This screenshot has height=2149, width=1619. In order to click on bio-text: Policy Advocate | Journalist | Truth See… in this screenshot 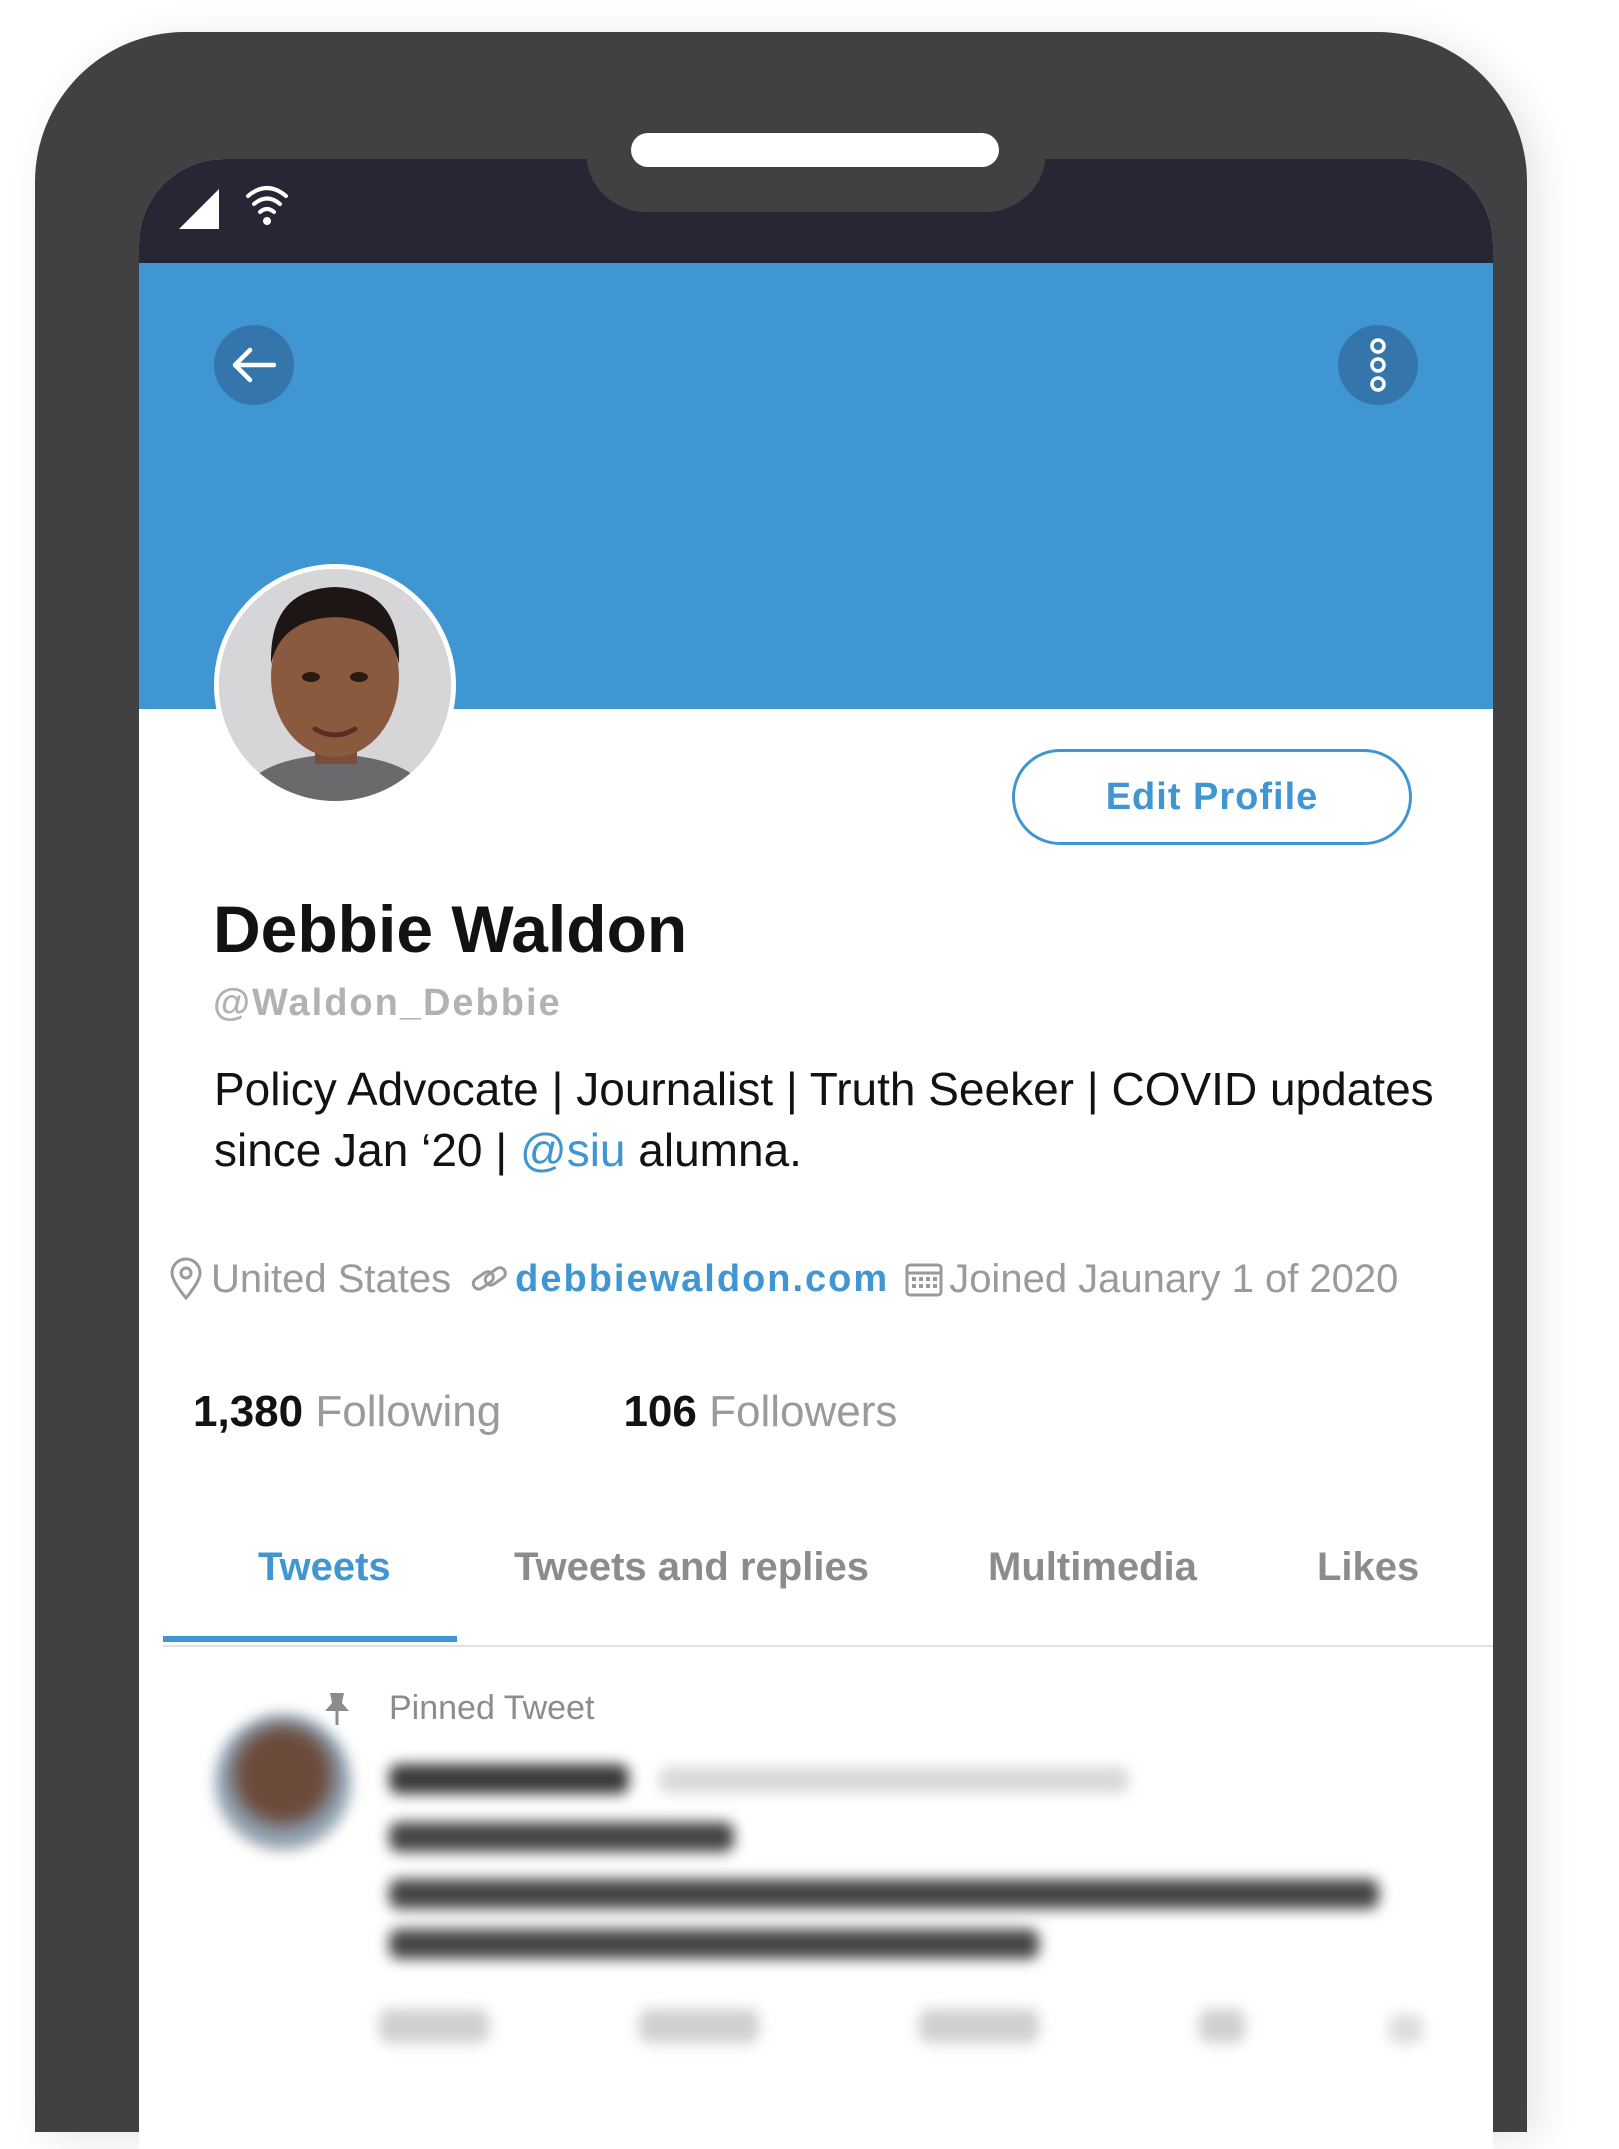, I will do `click(824, 1119)`.